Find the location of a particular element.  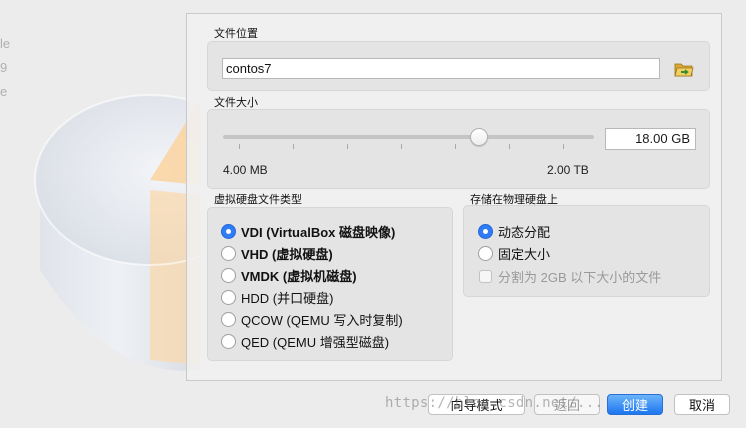

disk-type-option-vdi: VDI (VirtualBox 磁盘映像) is located at coordinates (308, 231).